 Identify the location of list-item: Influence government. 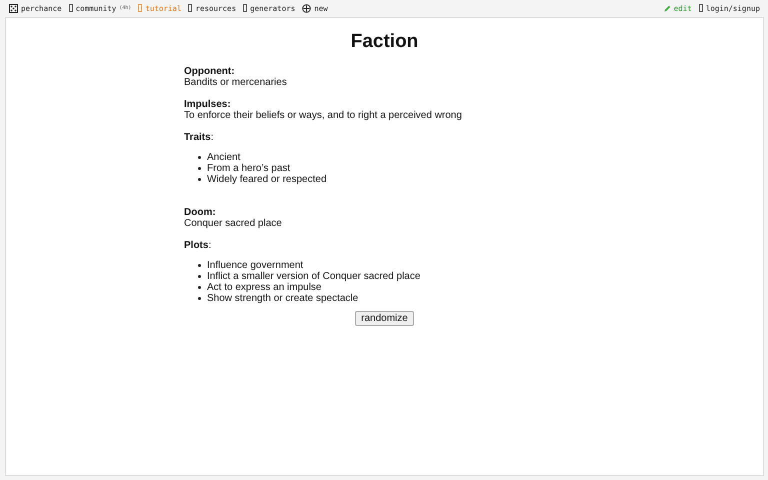
(255, 265).